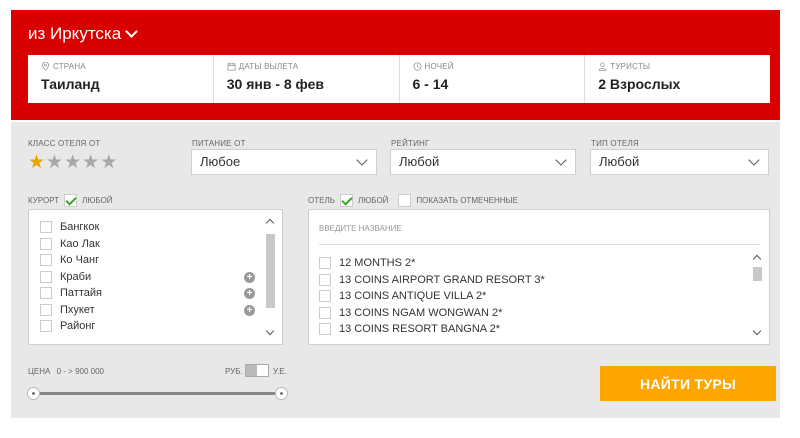 This screenshot has height=438, width=800. I want to click on find-tours-label: НАЙТИ ТУРЫ, so click(688, 383).